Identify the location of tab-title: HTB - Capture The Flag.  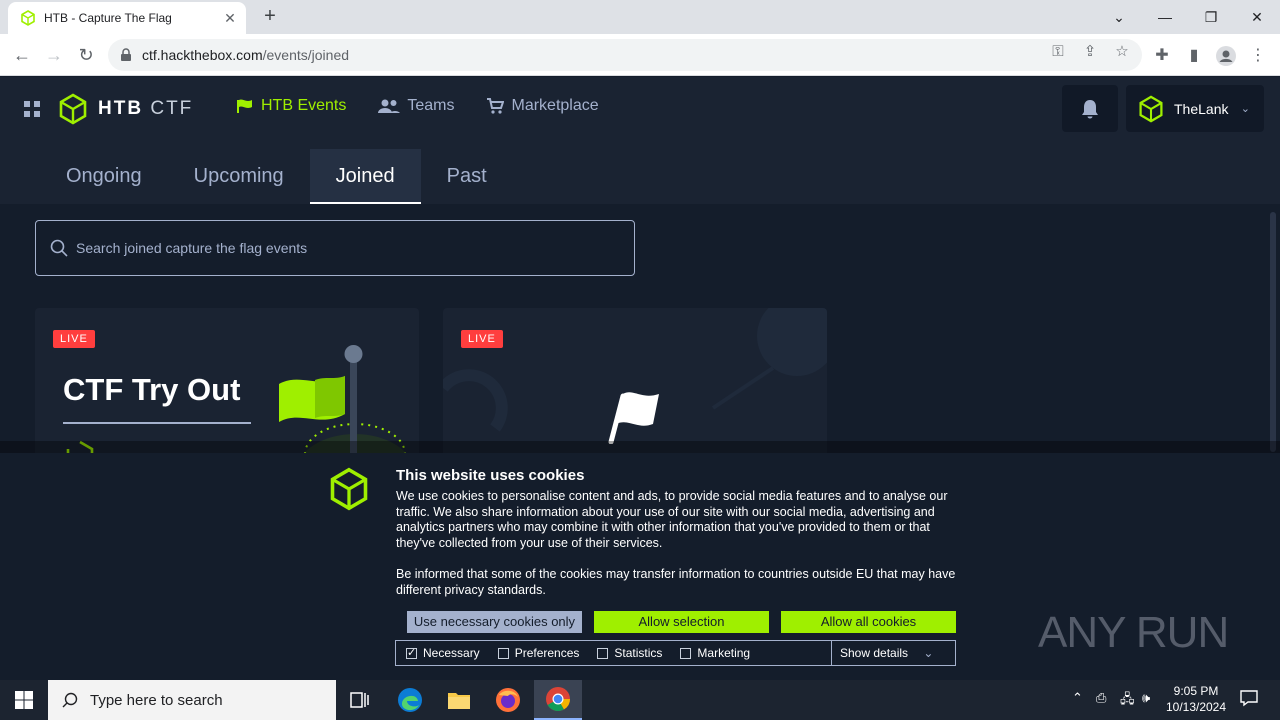
(108, 18).